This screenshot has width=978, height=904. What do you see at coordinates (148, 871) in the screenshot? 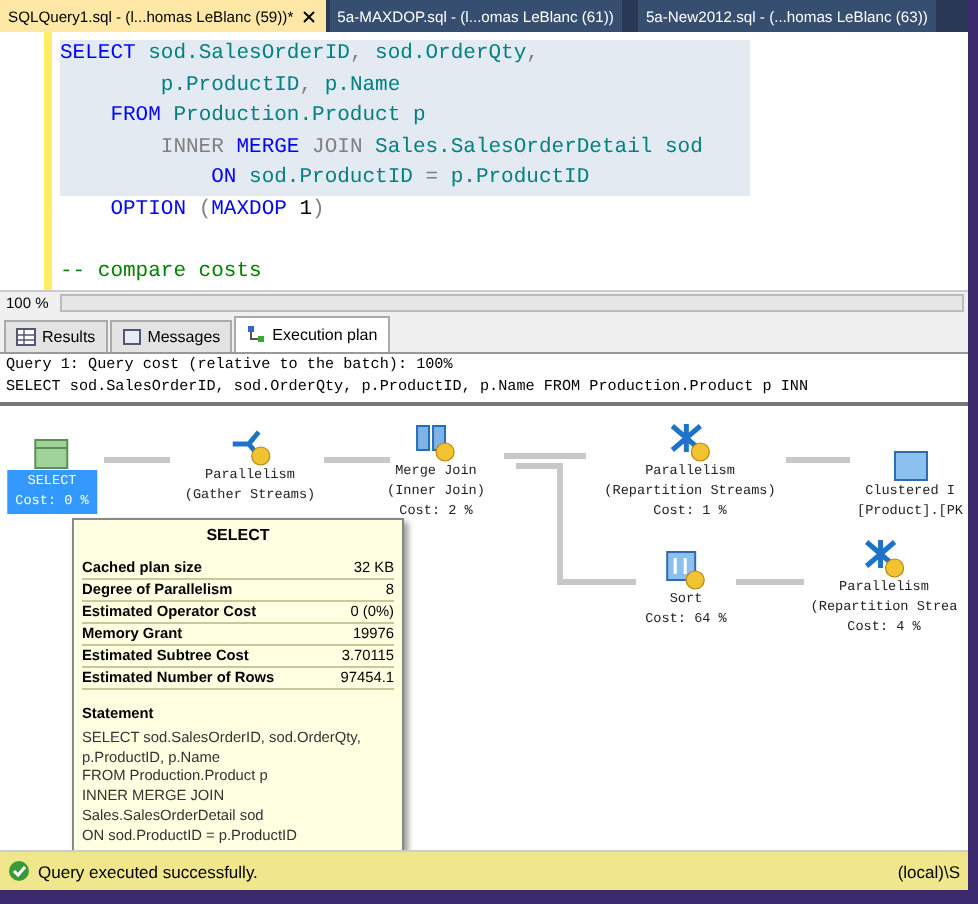
I see `status-message: Query executed successfully.` at bounding box center [148, 871].